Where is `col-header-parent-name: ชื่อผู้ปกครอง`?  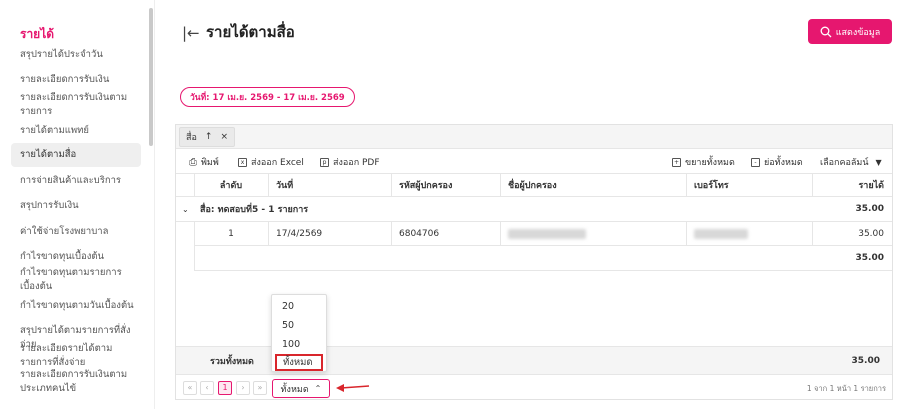 col-header-parent-name: ชื่อผู้ปกครอง is located at coordinates (532, 185).